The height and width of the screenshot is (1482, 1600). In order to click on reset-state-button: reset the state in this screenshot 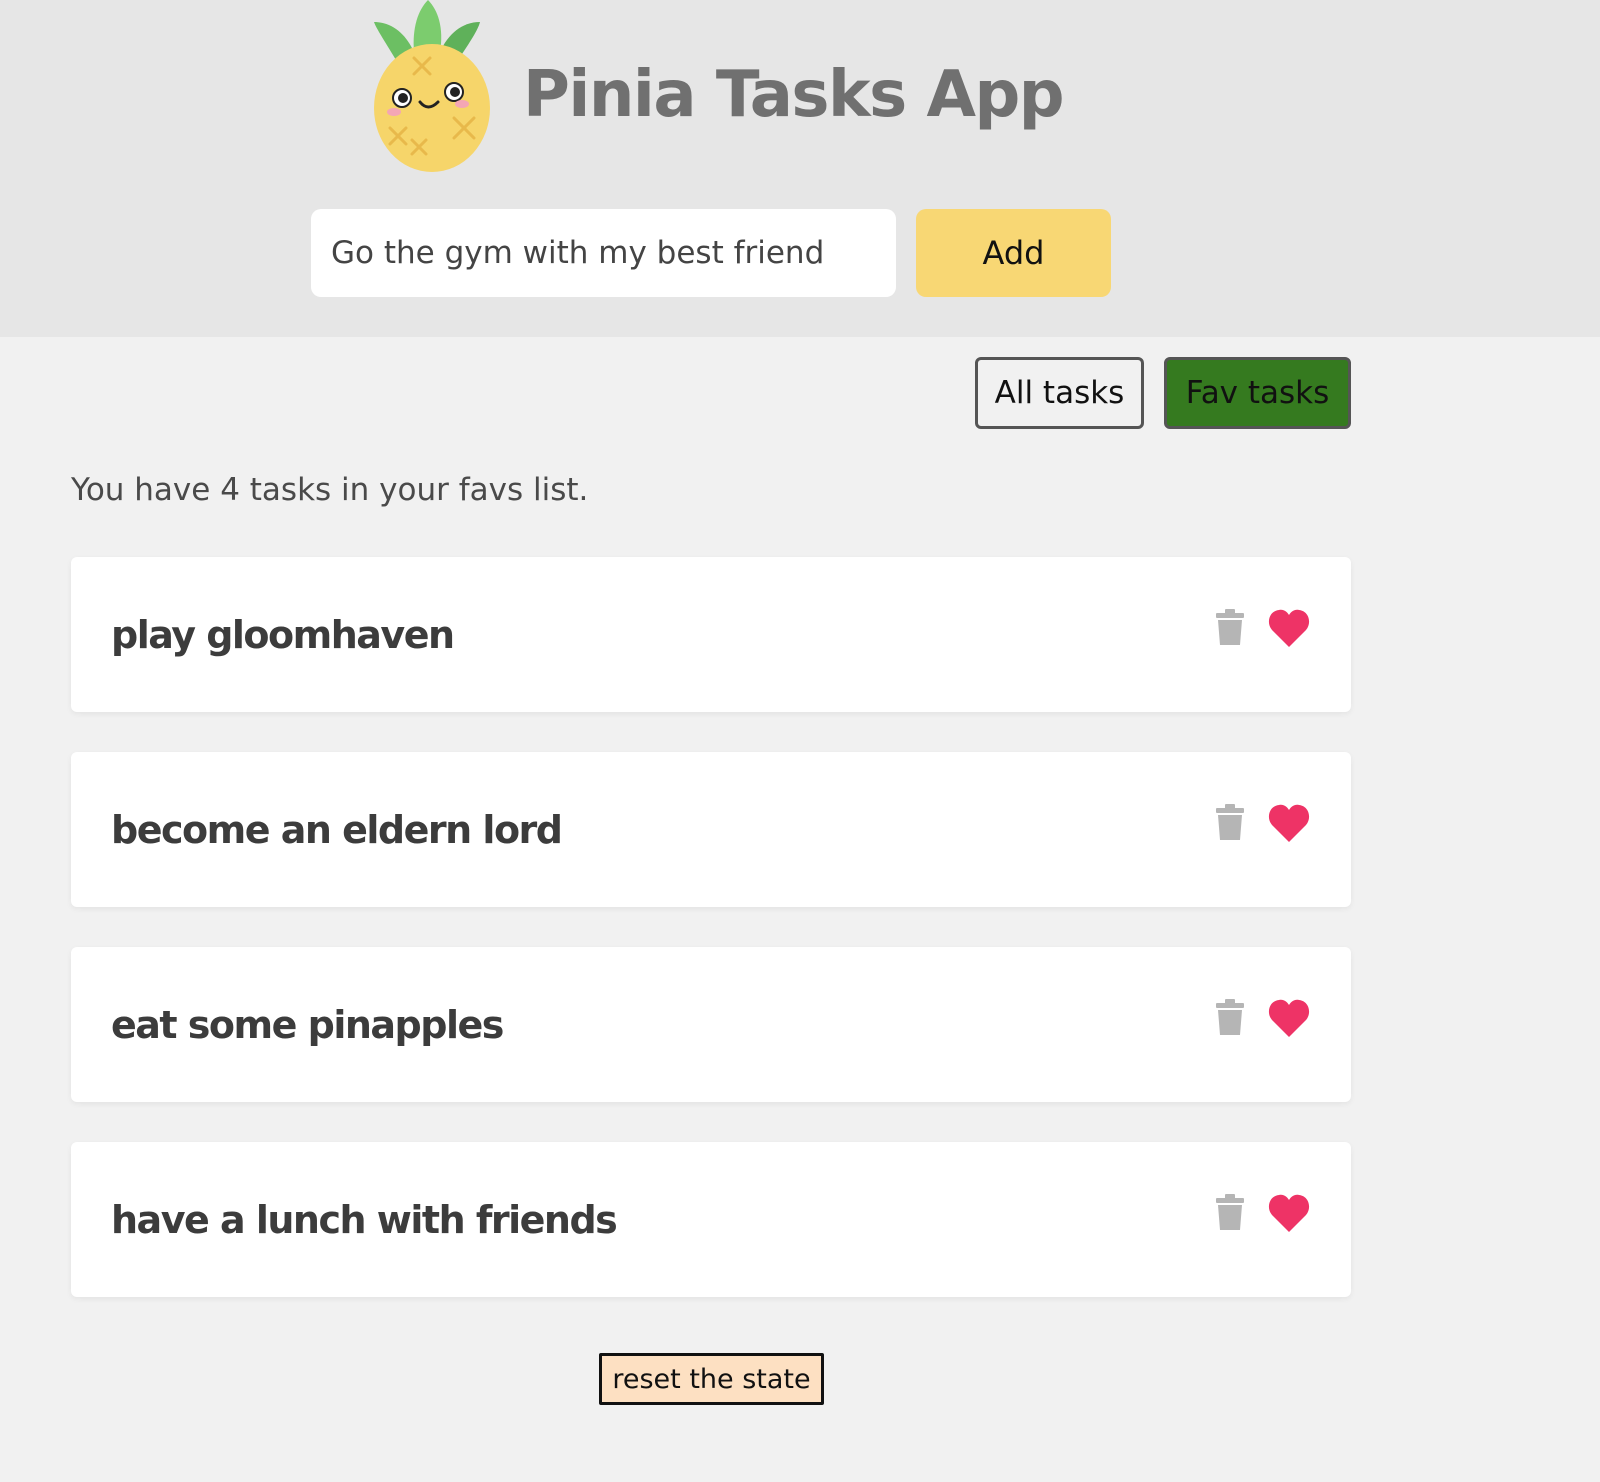, I will do `click(711, 1379)`.